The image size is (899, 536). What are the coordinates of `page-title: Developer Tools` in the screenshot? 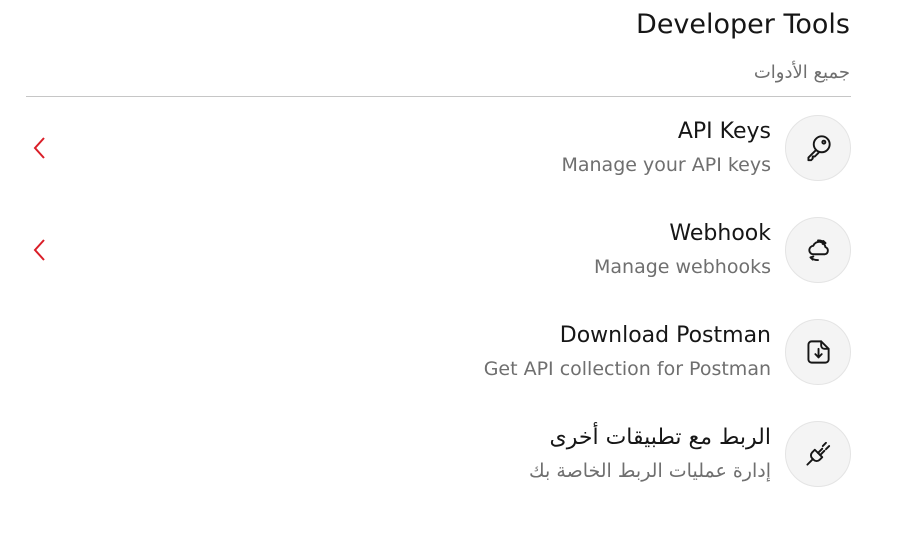 It's located at (743, 24).